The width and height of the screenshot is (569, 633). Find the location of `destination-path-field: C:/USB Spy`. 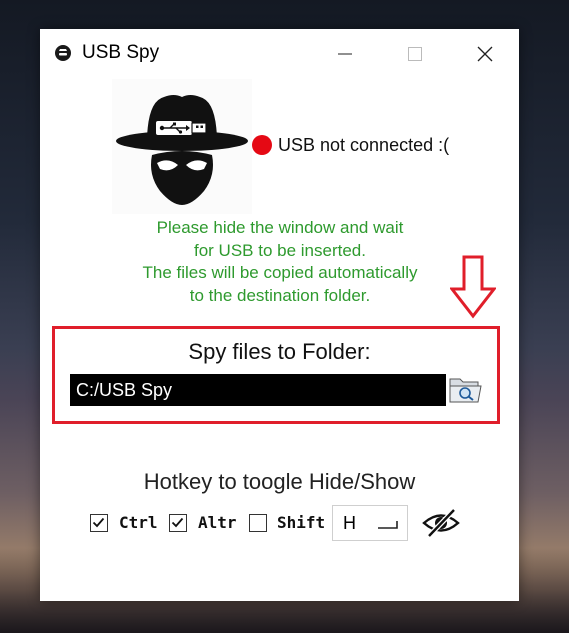

destination-path-field: C:/USB Spy is located at coordinates (258, 390).